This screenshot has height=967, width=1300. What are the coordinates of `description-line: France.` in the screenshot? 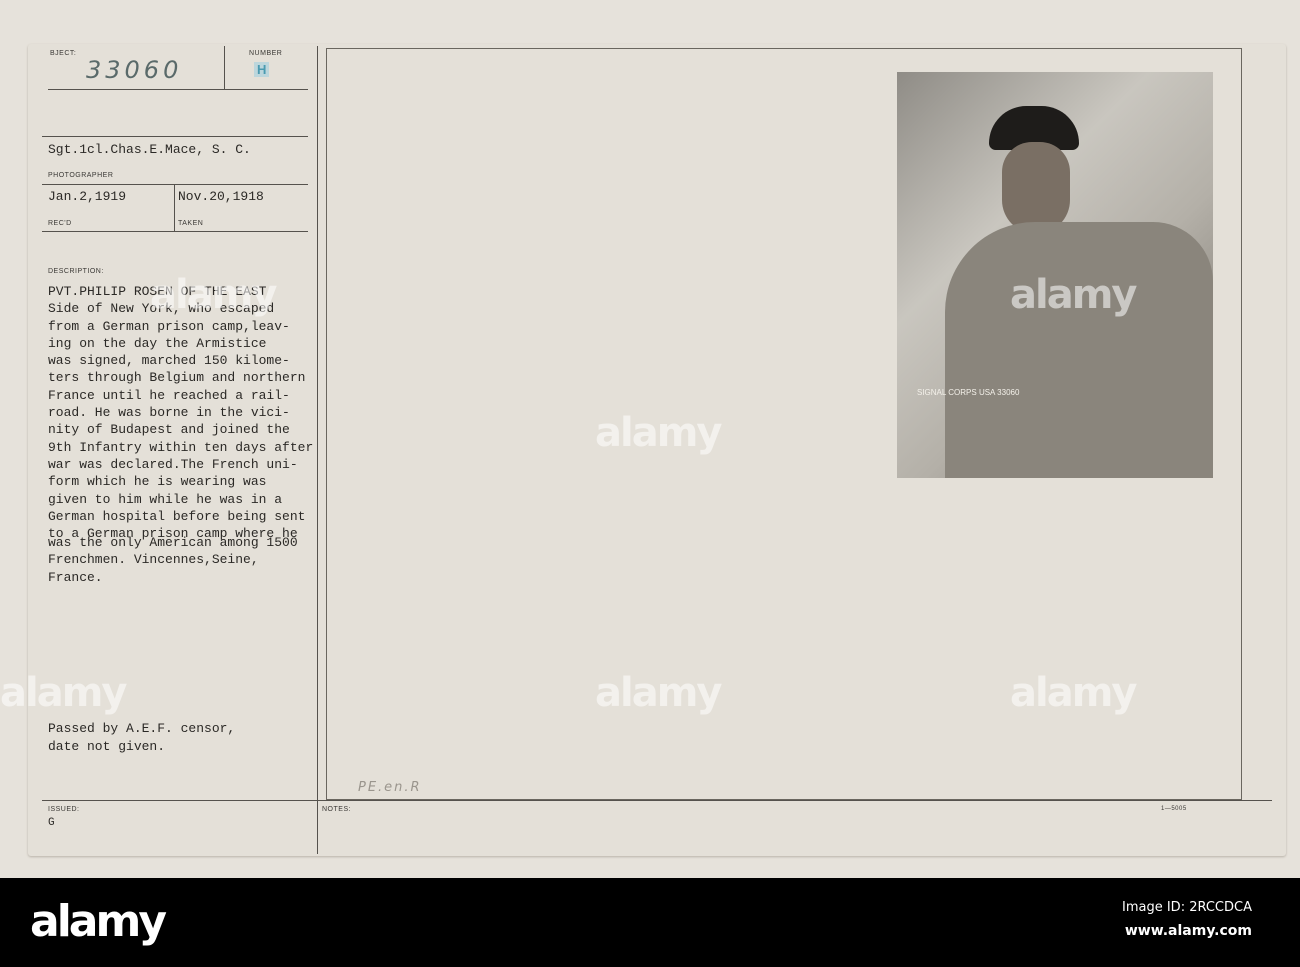 It's located at (75, 577).